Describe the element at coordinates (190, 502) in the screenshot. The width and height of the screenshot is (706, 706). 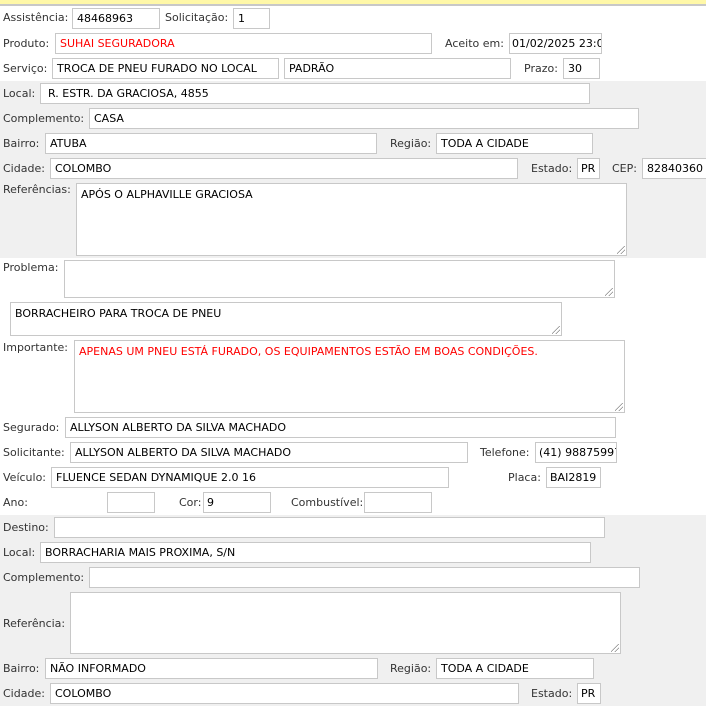
I see `cor-label: Cor:` at that location.